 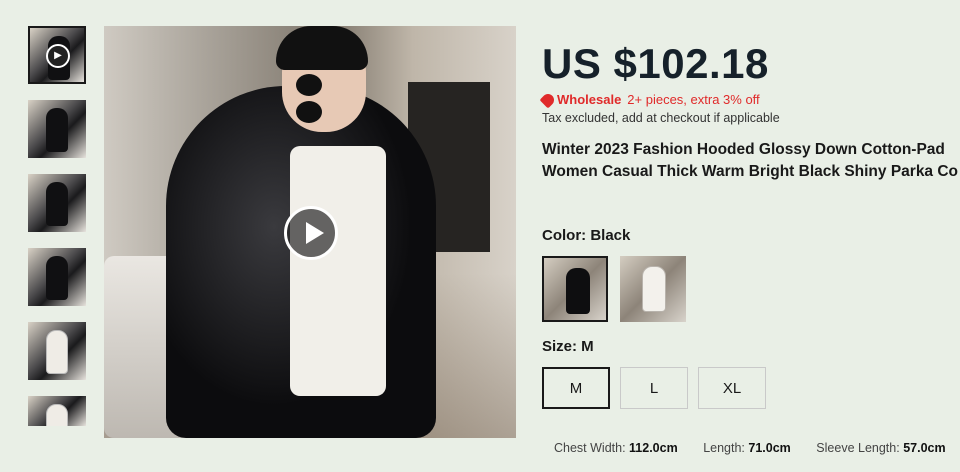 I want to click on thumbnail-list: ▶, so click(x=59, y=234).